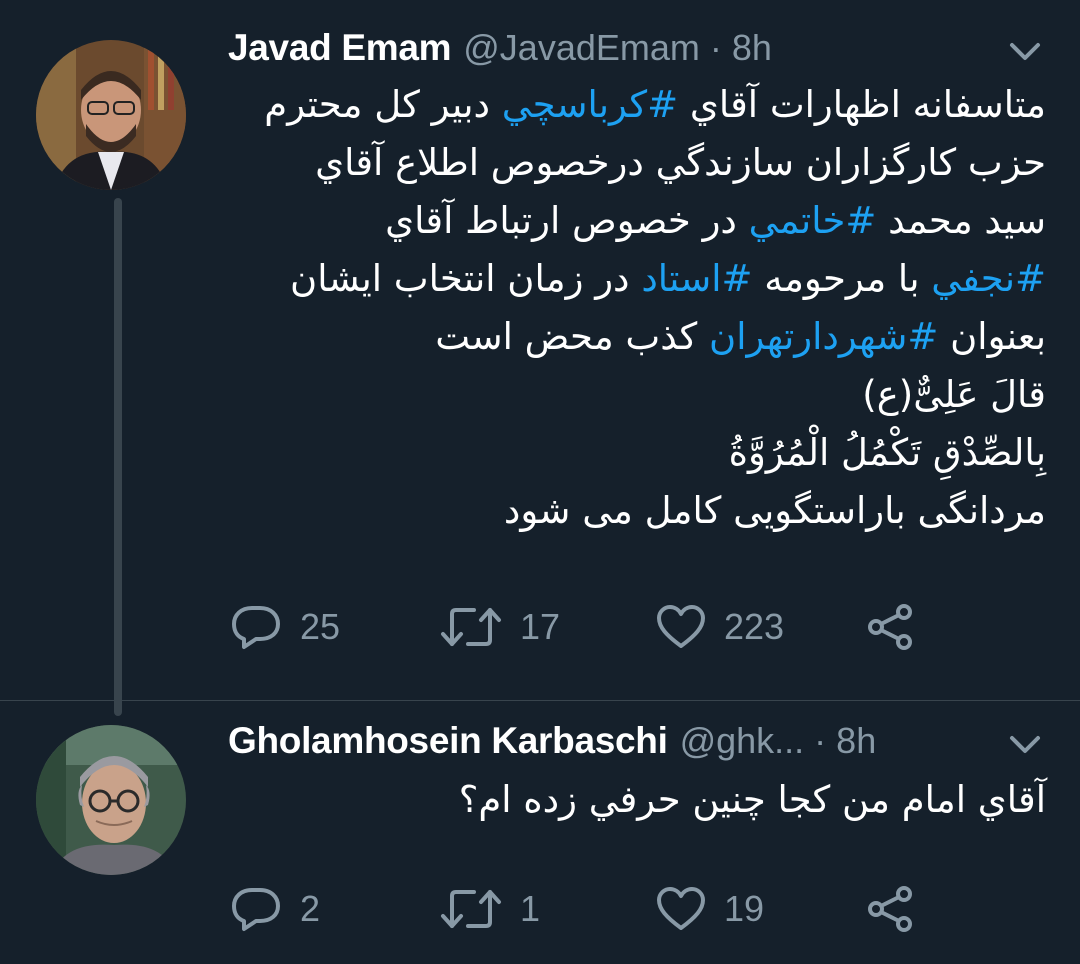 This screenshot has width=1080, height=964. Describe the element at coordinates (320, 626) in the screenshot. I see `reply-count: 25` at that location.